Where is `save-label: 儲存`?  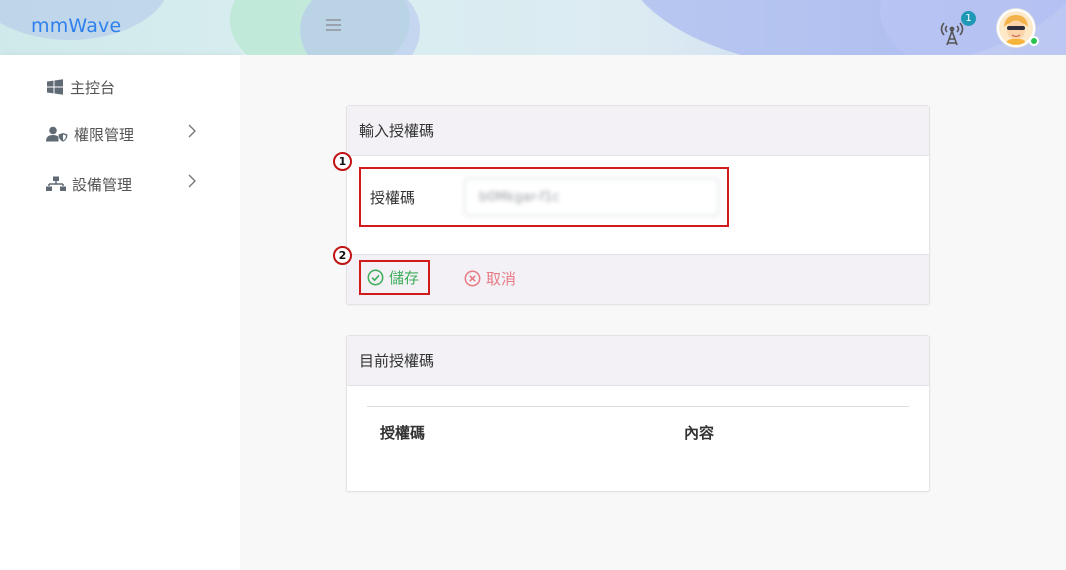
save-label: 儲存 is located at coordinates (404, 278).